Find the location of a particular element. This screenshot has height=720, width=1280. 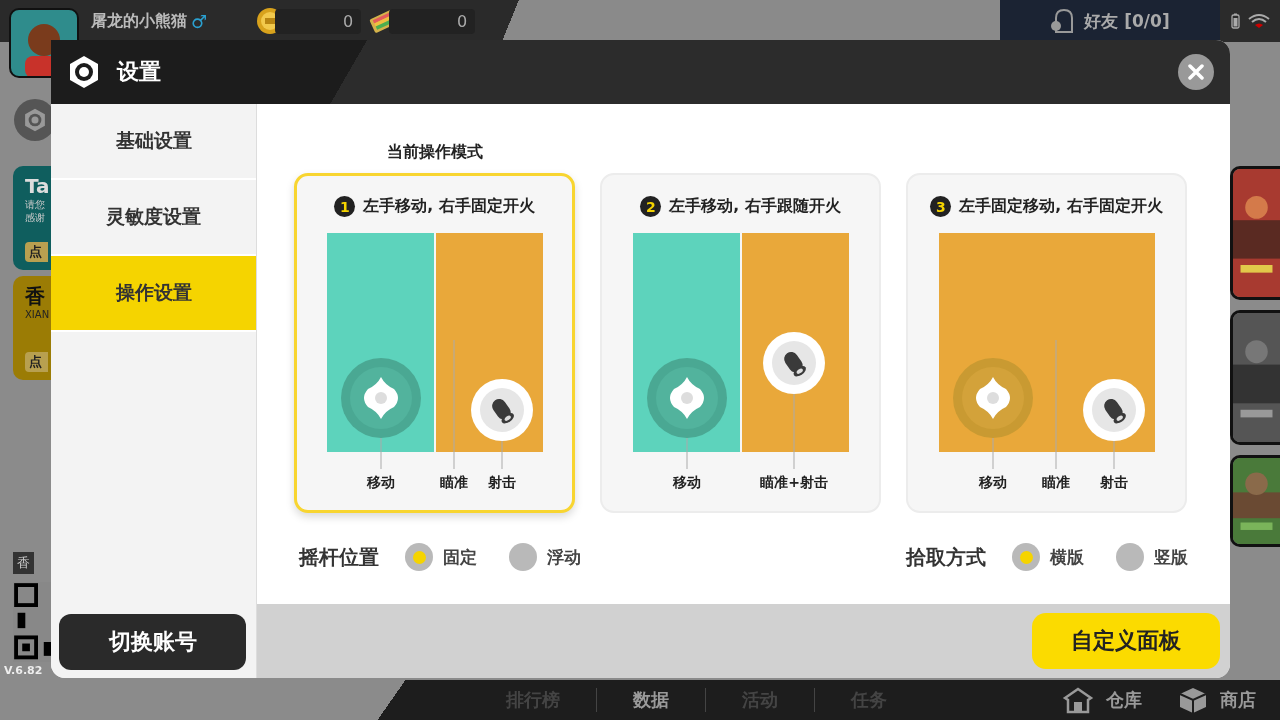

battery-icon is located at coordinates (1235, 21).